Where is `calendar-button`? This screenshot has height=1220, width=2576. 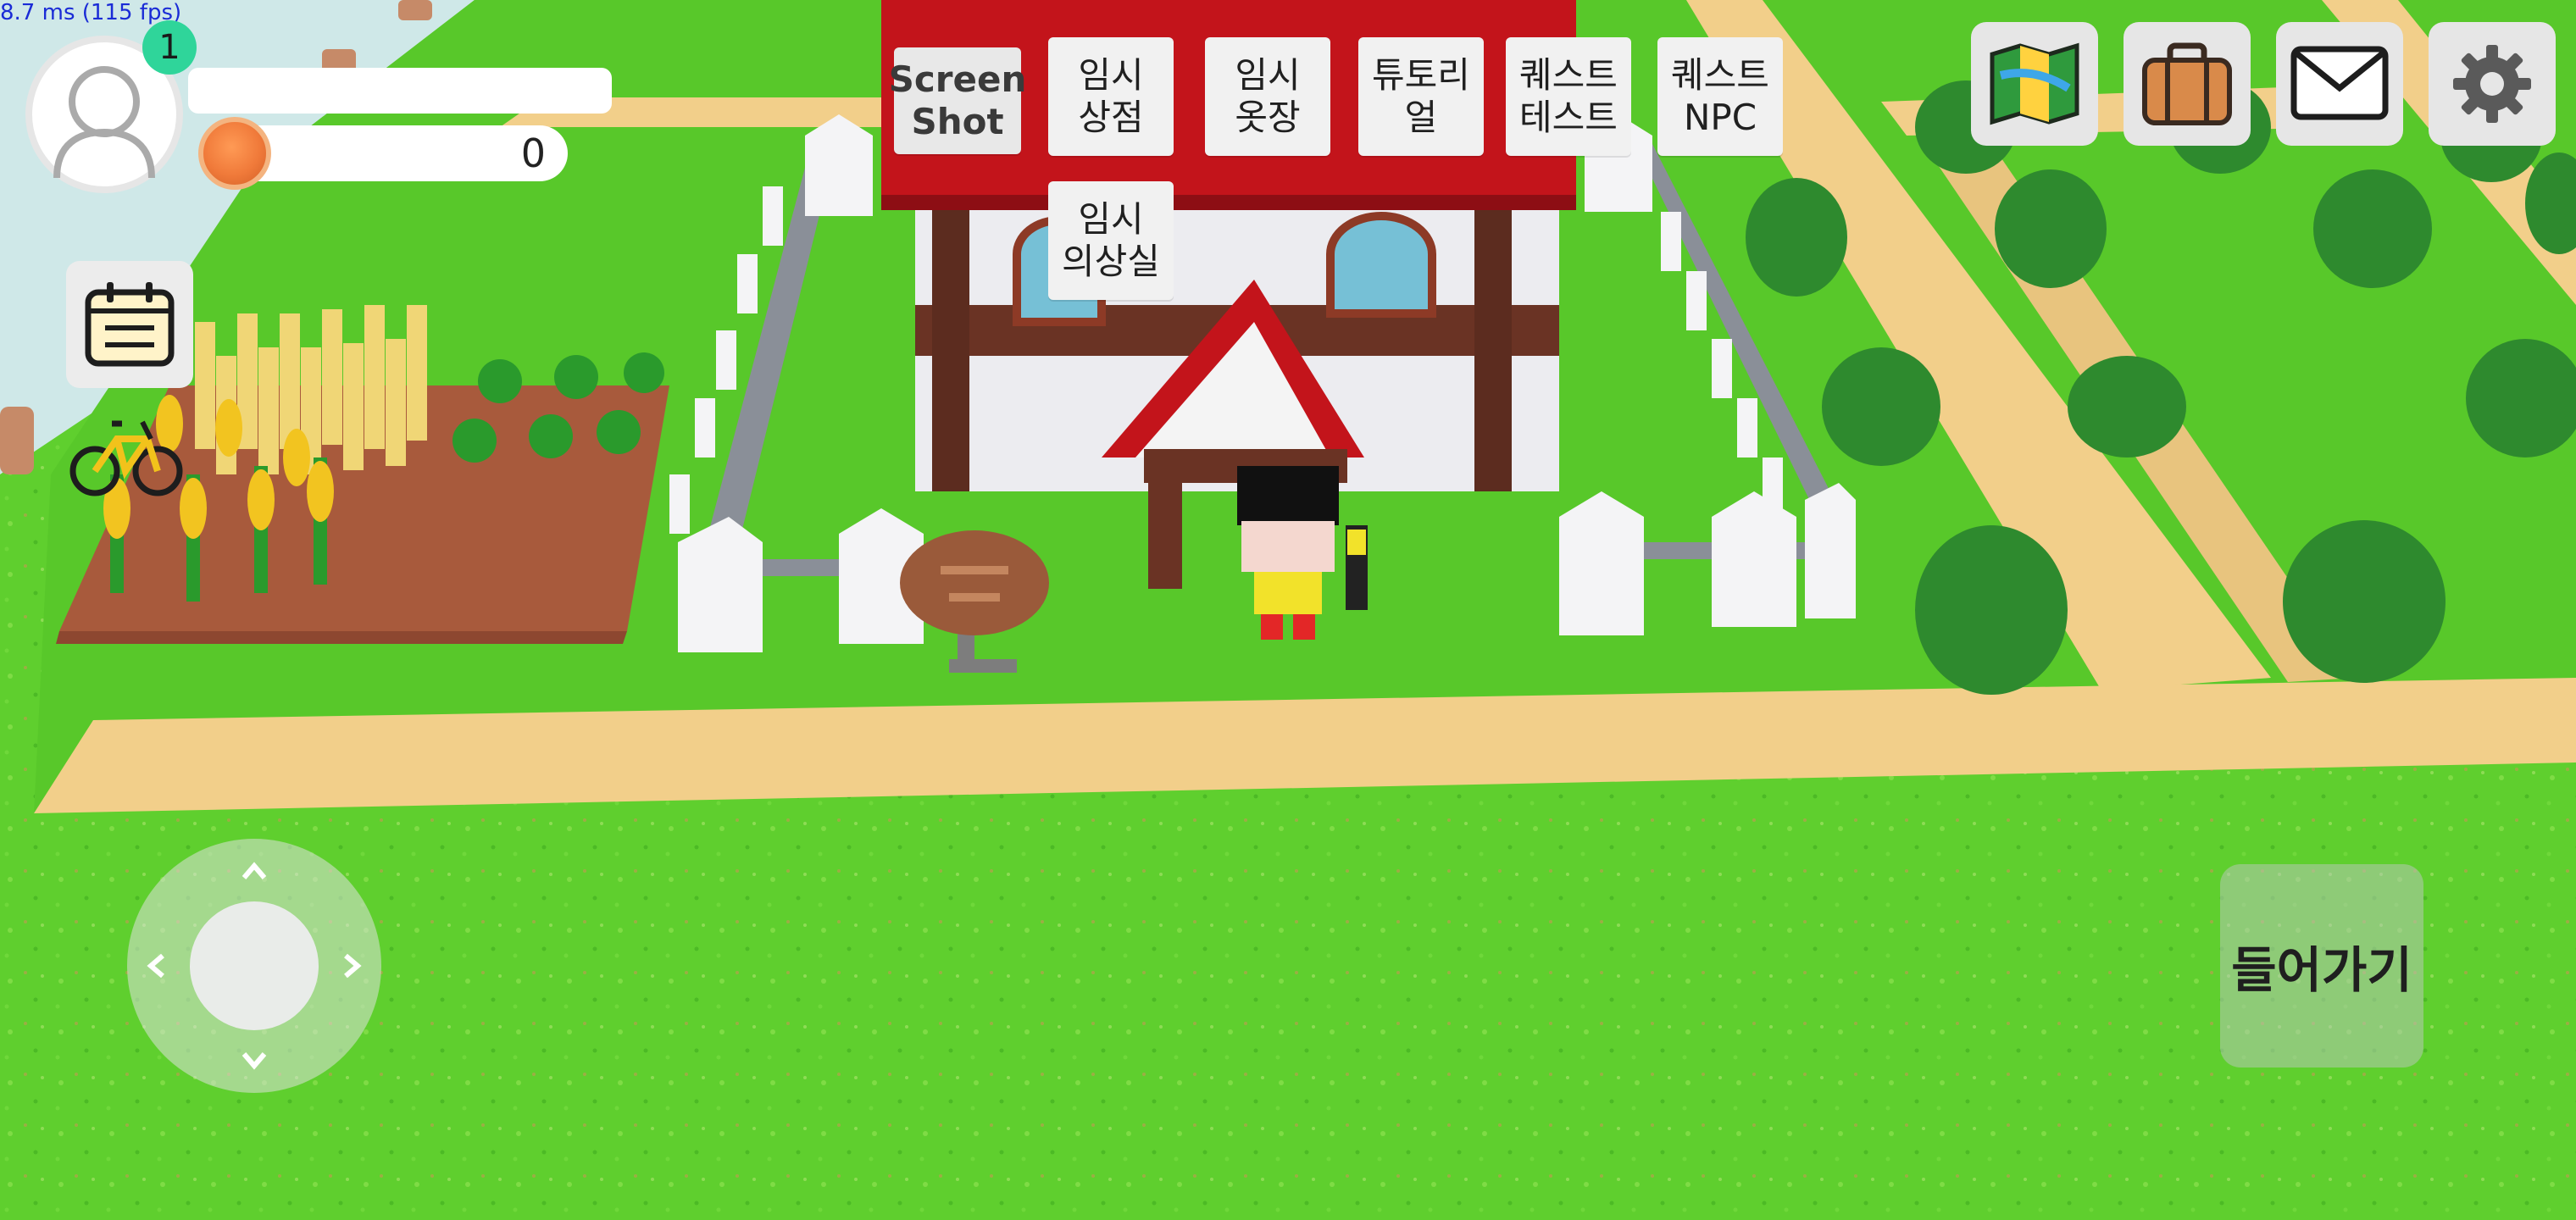
calendar-button is located at coordinates (129, 324).